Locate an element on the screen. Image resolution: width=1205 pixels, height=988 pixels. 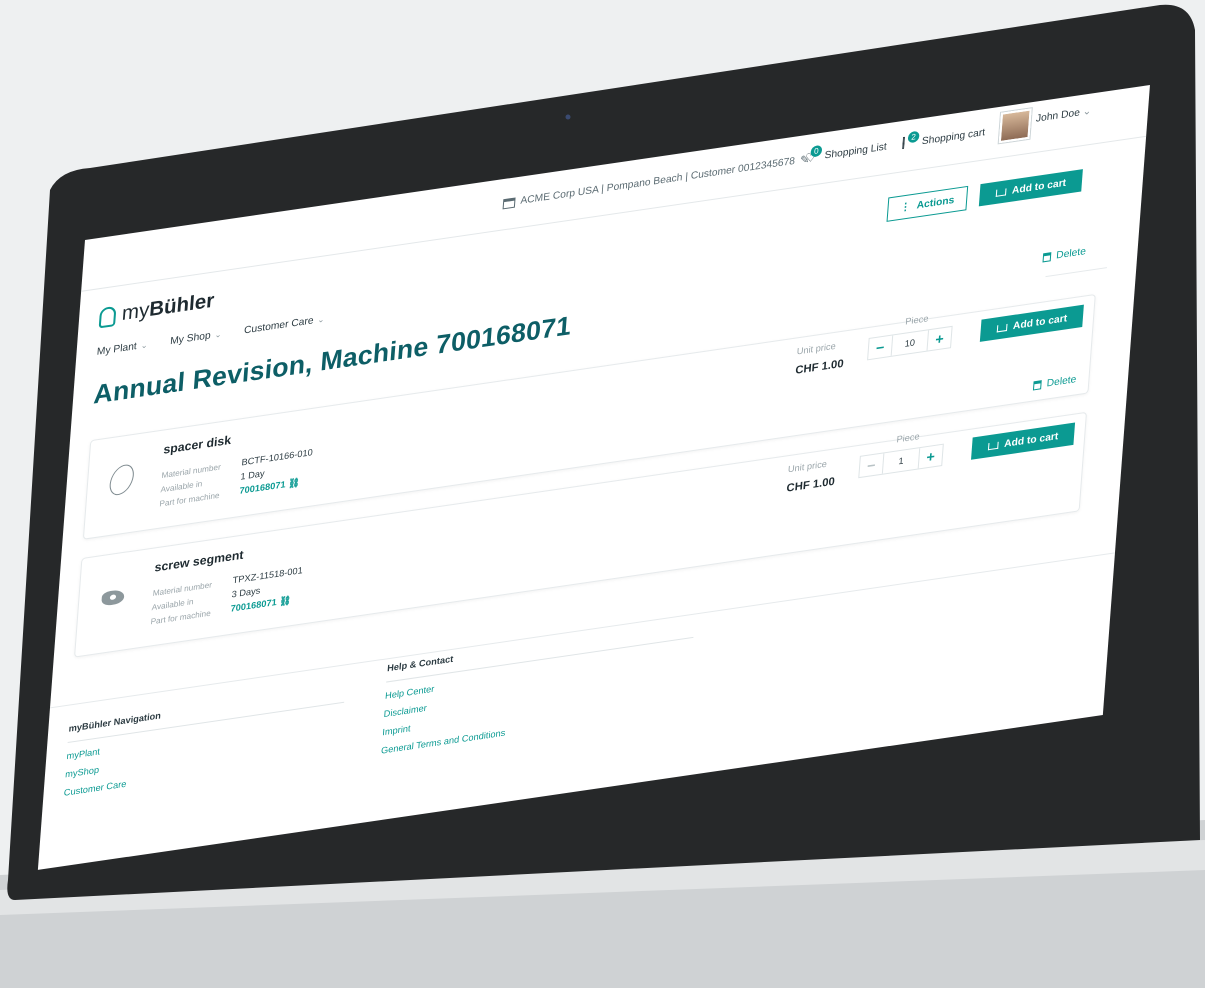
nav-customer-care: Customer Care ⌄ is located at coordinates (284, 325).